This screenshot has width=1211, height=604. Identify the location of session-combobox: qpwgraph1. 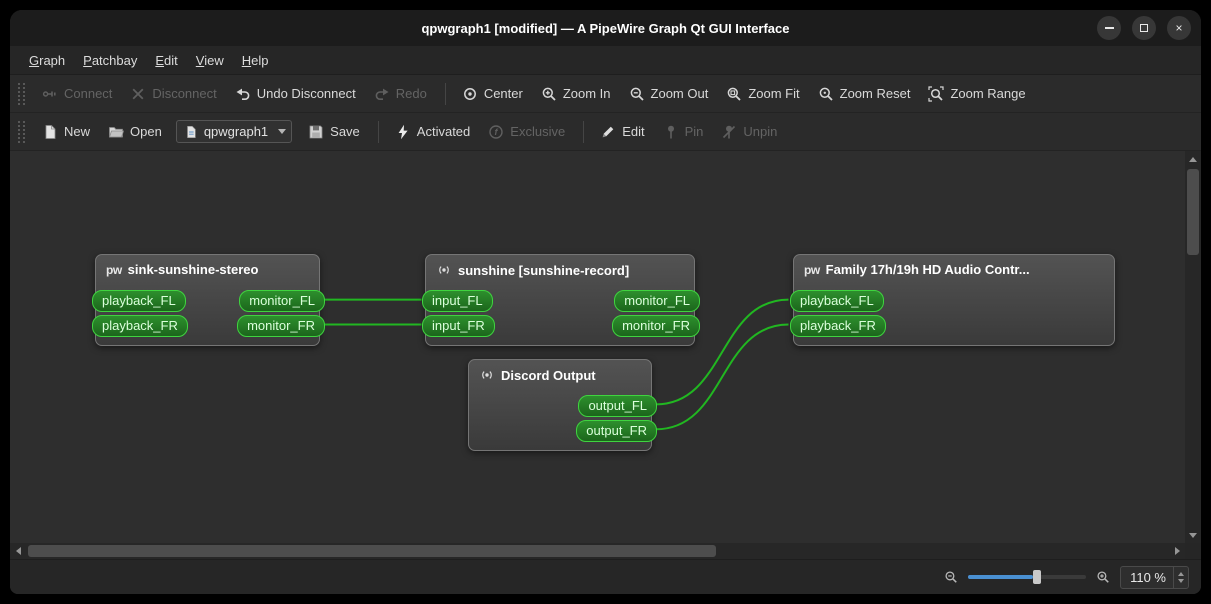
(234, 131).